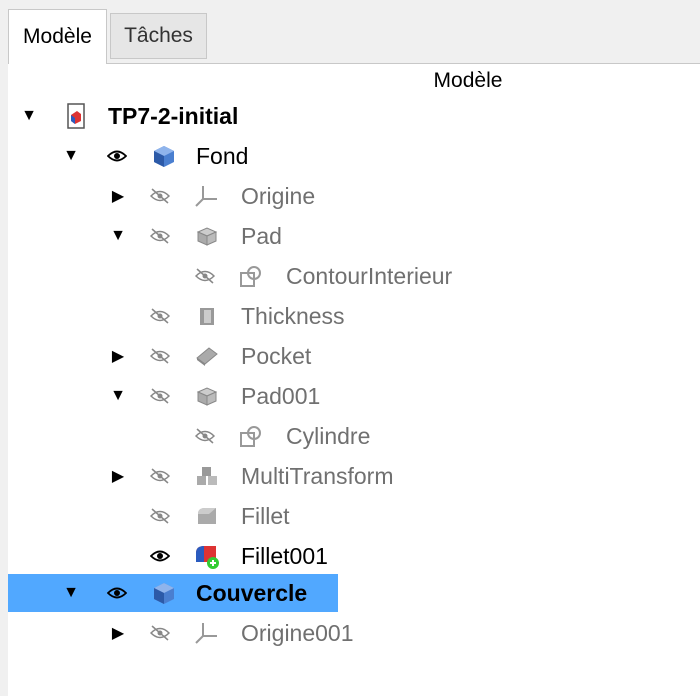 The image size is (700, 696). What do you see at coordinates (207, 556) in the screenshot?
I see `fillet-tip-icon` at bounding box center [207, 556].